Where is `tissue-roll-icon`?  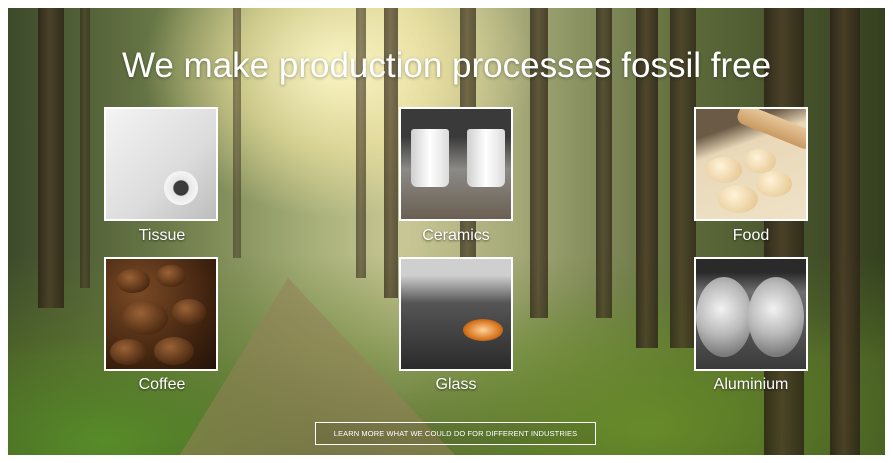
tissue-roll-icon is located at coordinates (181, 188).